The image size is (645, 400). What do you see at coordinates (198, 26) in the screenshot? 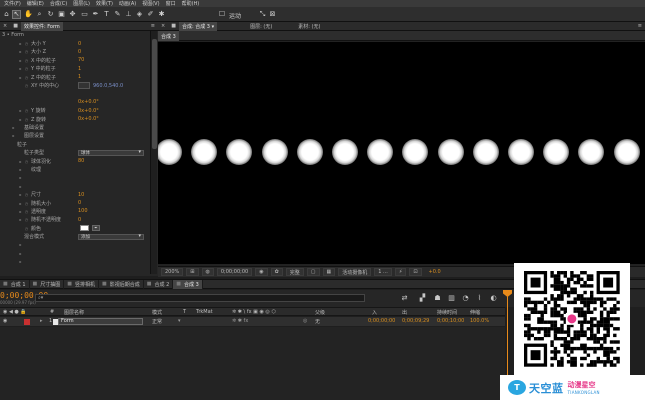
I see `comp-panel-tab: 合成: 合成 3 ▾` at bounding box center [198, 26].